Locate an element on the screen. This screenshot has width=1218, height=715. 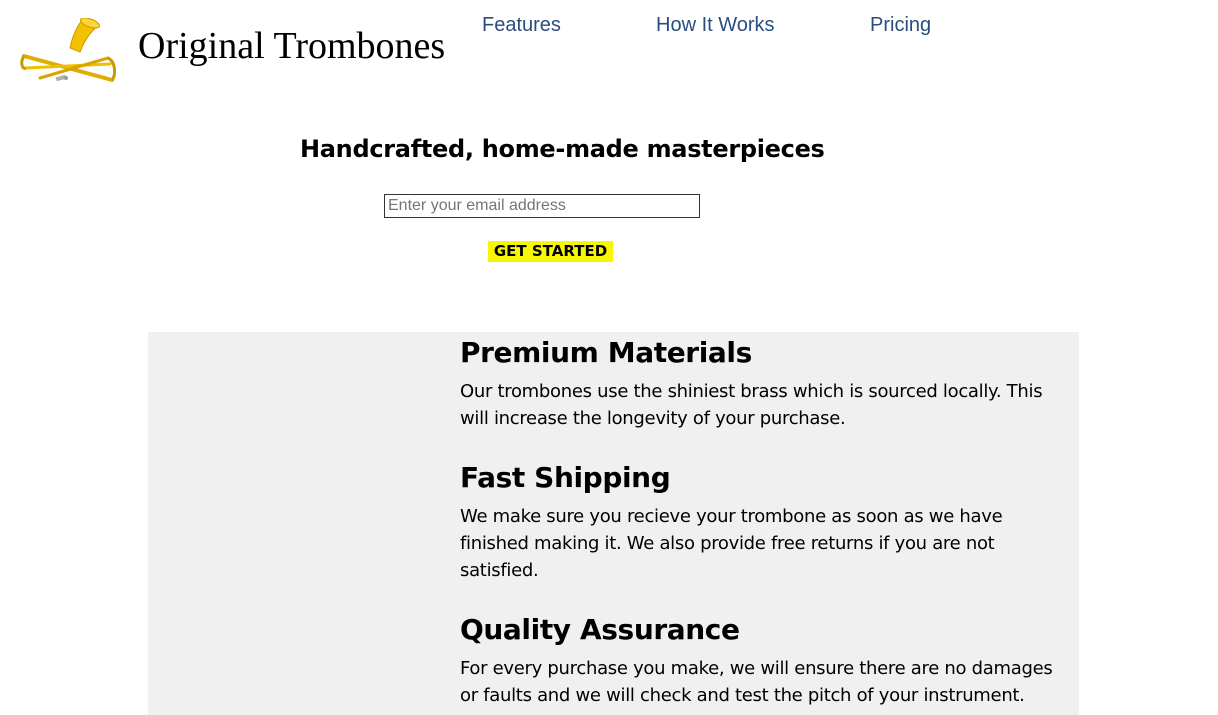
hero-title: Handcrafted, home-made masterpieces is located at coordinates (562, 149).